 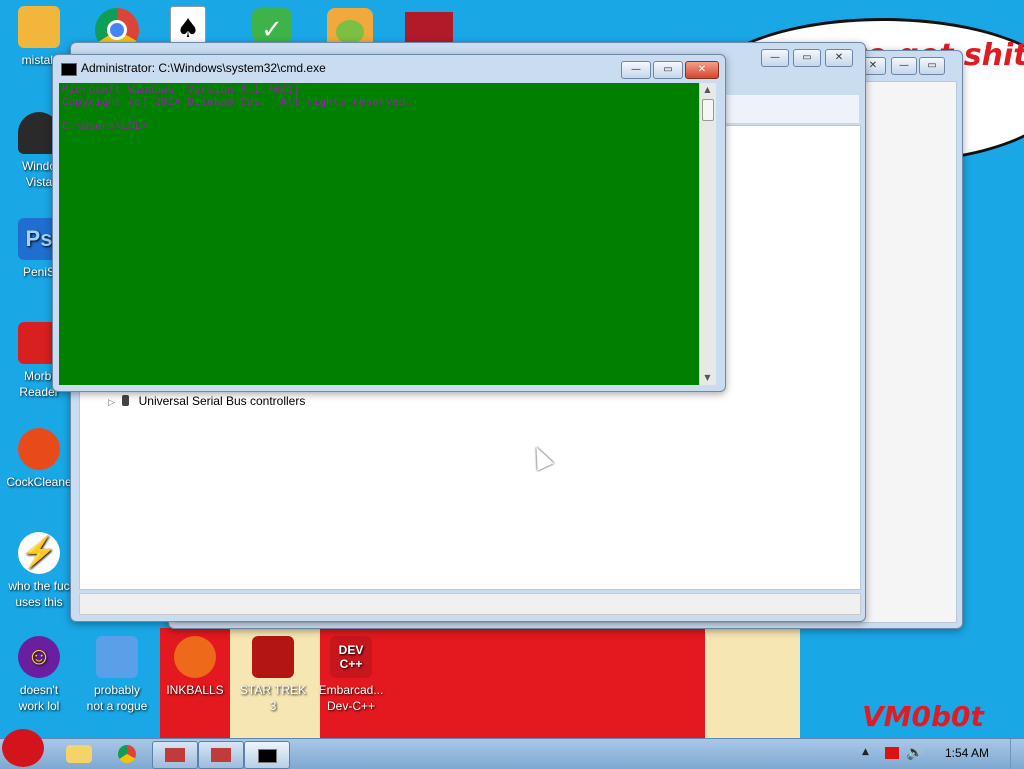 I want to click on expand-arrow-icon: ▷, so click(x=111, y=402).